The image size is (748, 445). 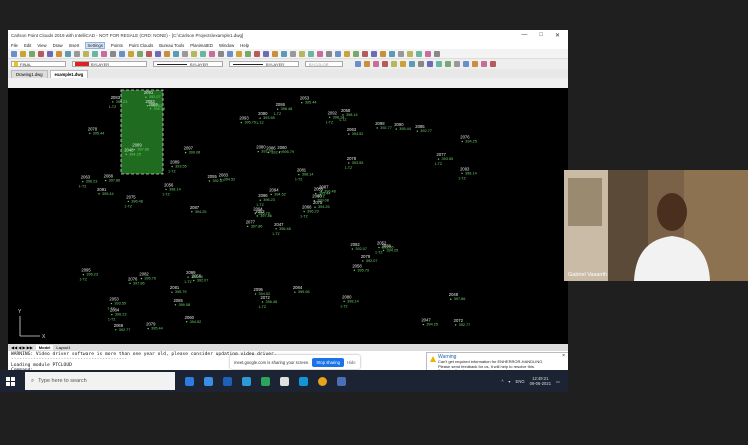 What do you see at coordinates (147, 276) in the screenshot?
I see `survey-point: 2082395.79` at bounding box center [147, 276].